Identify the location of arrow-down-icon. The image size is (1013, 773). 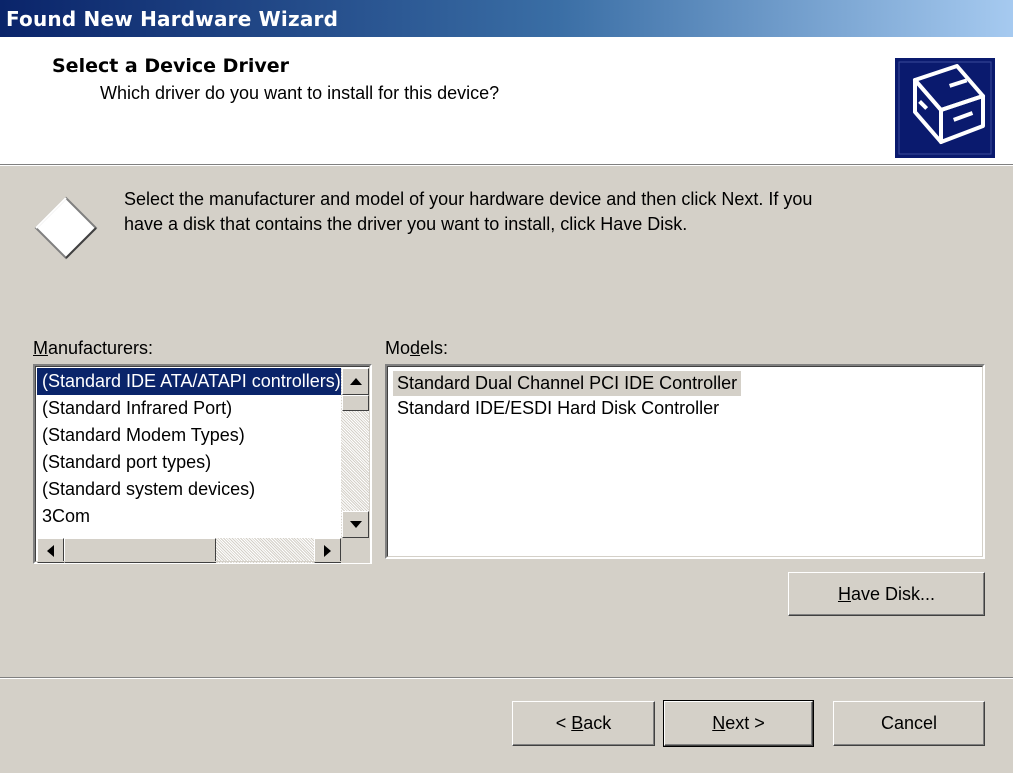
(355, 524).